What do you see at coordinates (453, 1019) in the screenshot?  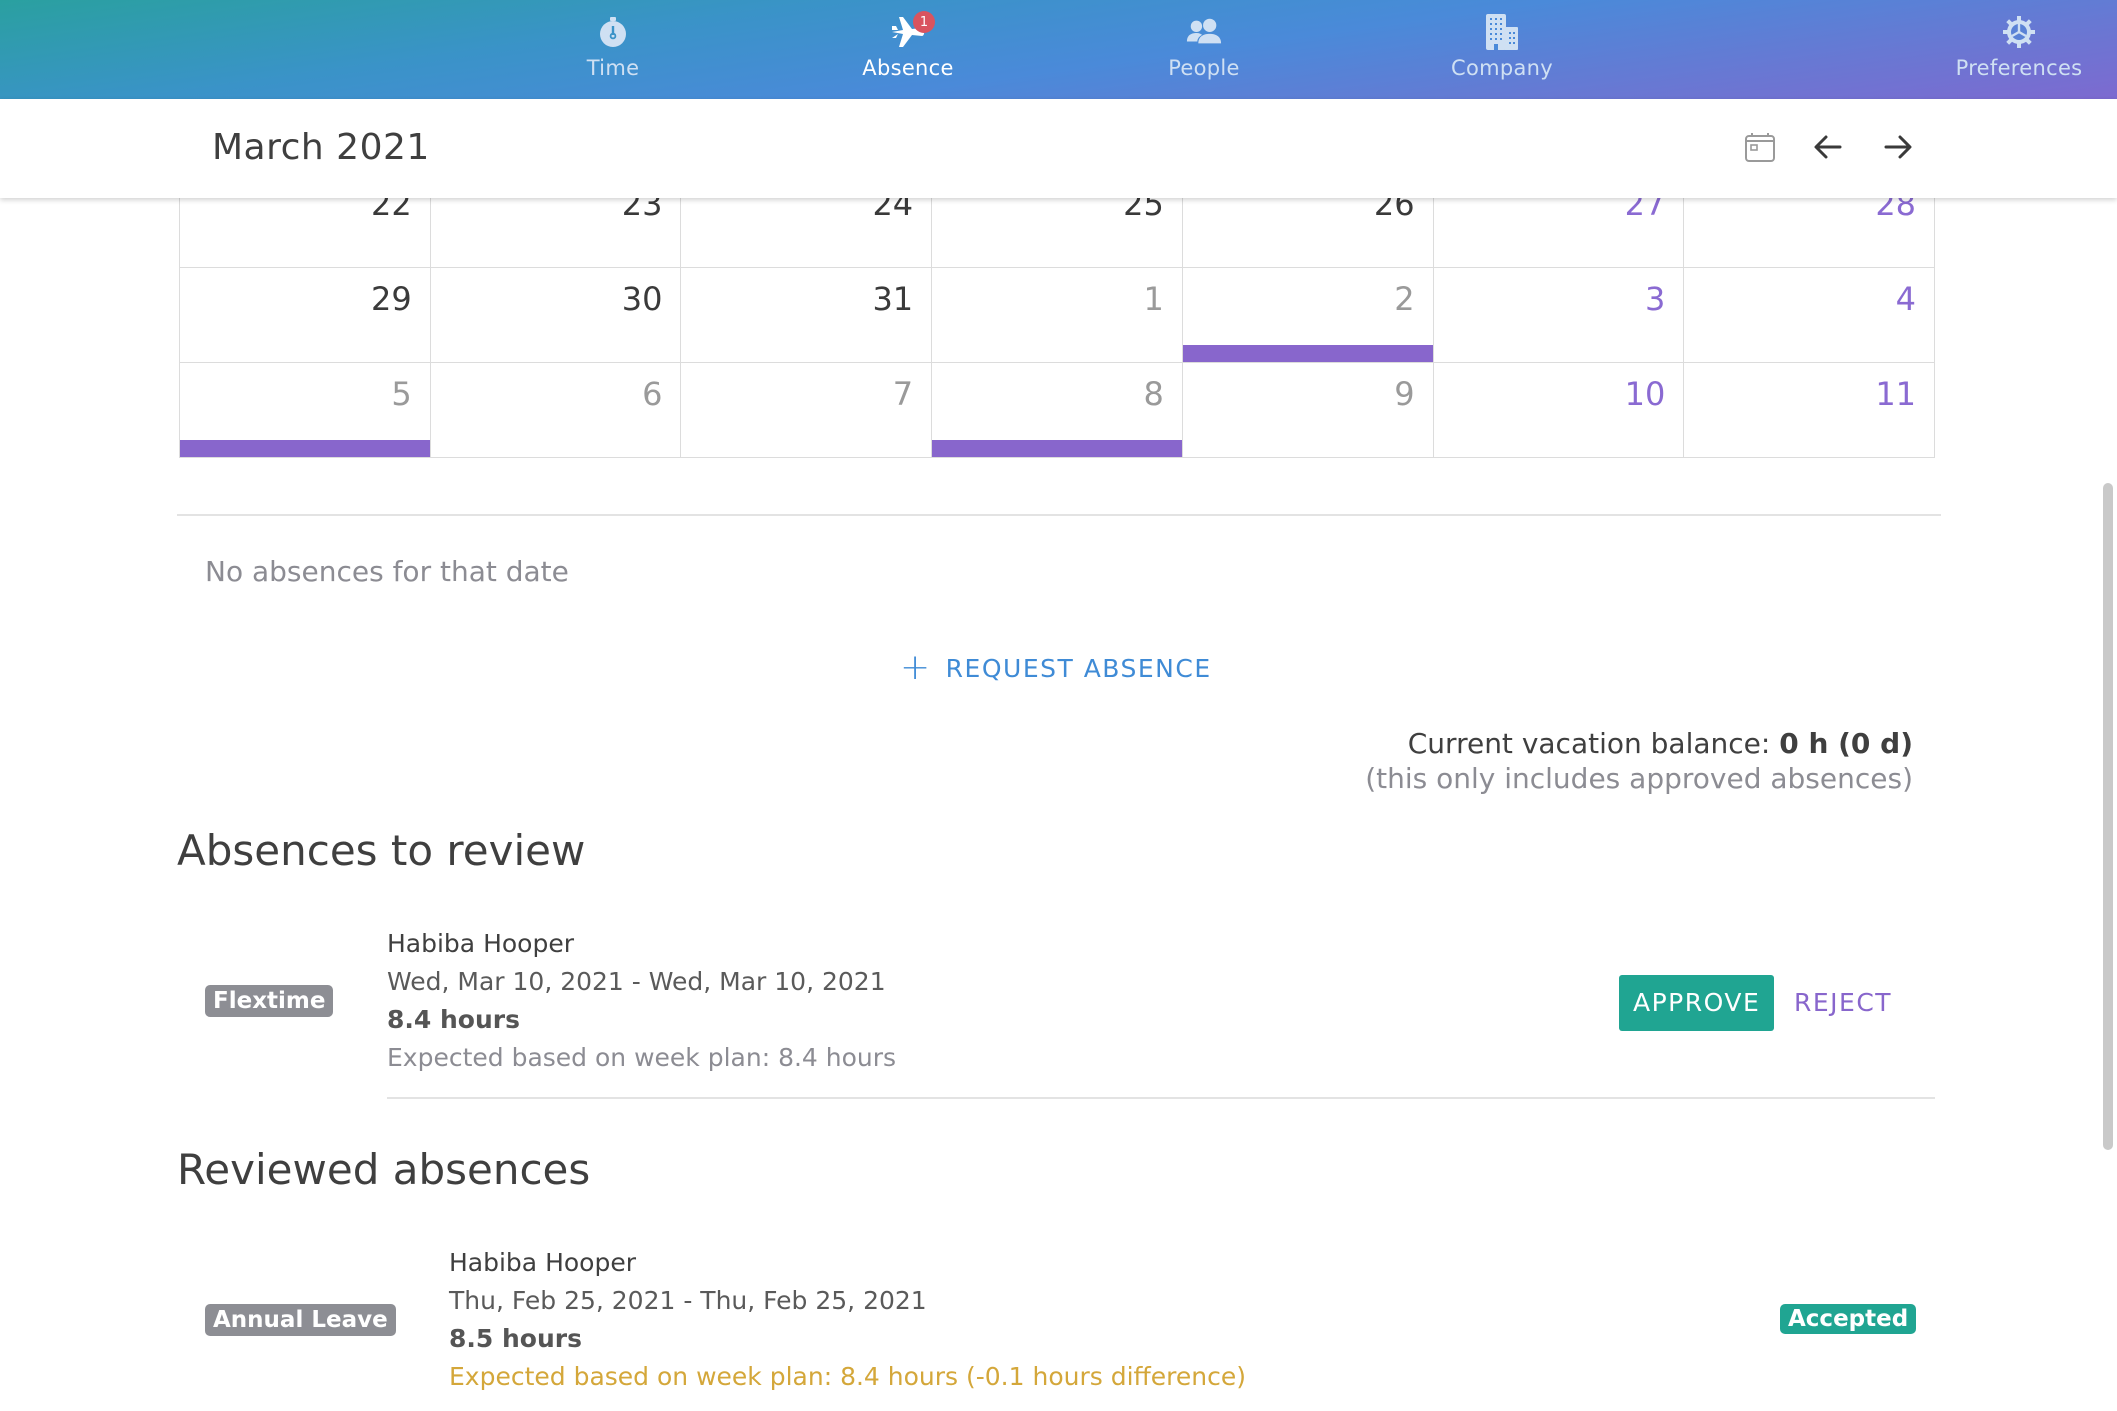 I see `absence-hours: 8.4 hours` at bounding box center [453, 1019].